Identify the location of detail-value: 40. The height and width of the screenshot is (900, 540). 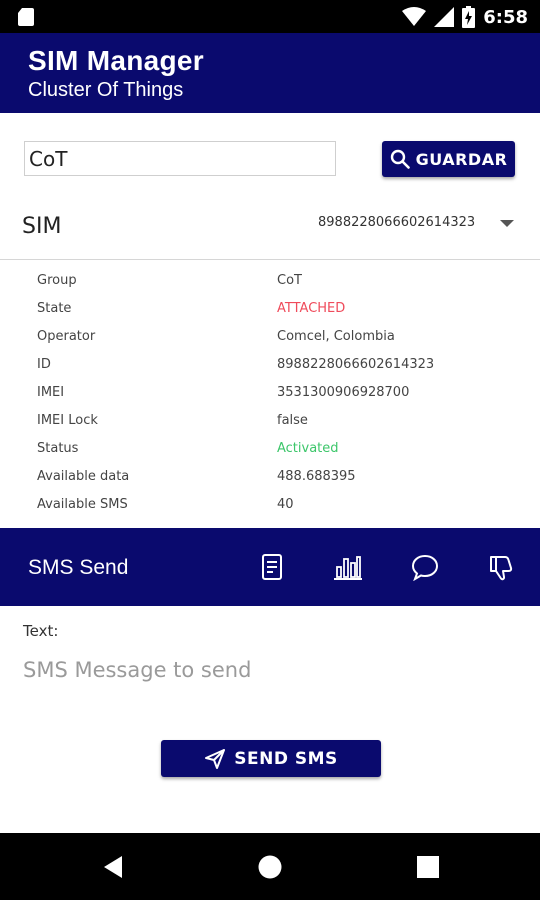
(285, 504).